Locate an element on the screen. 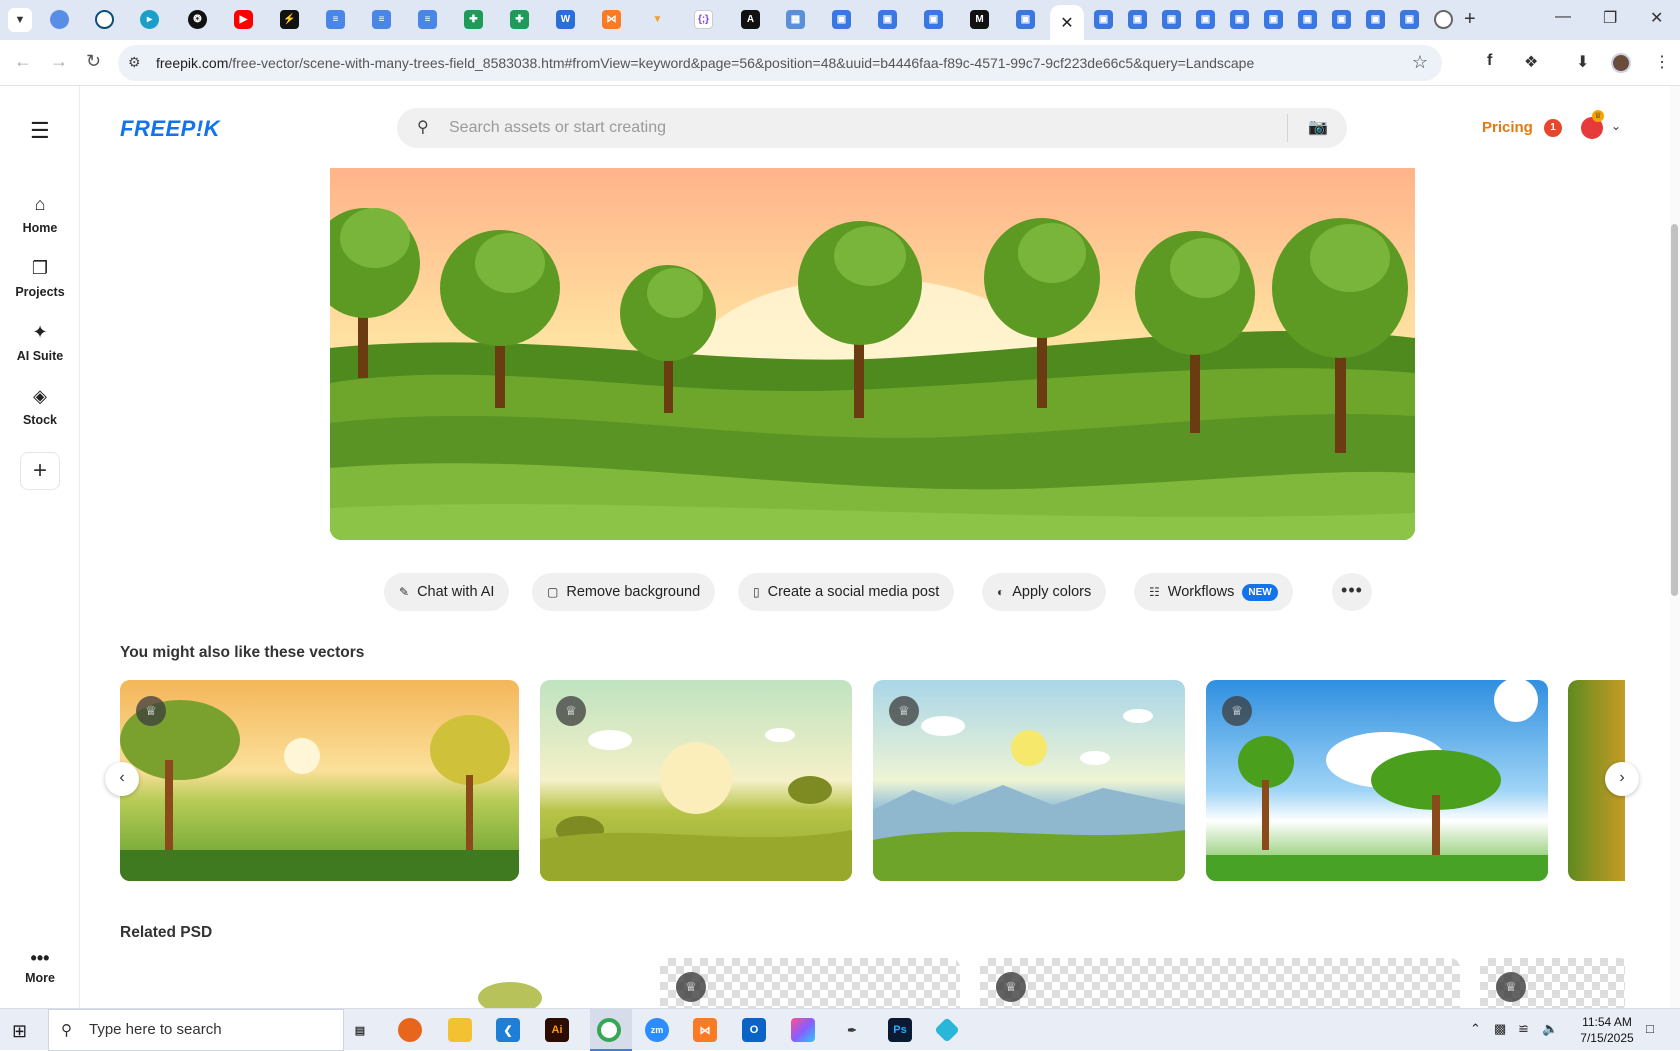  medium-tab-icon: M is located at coordinates (979, 19).